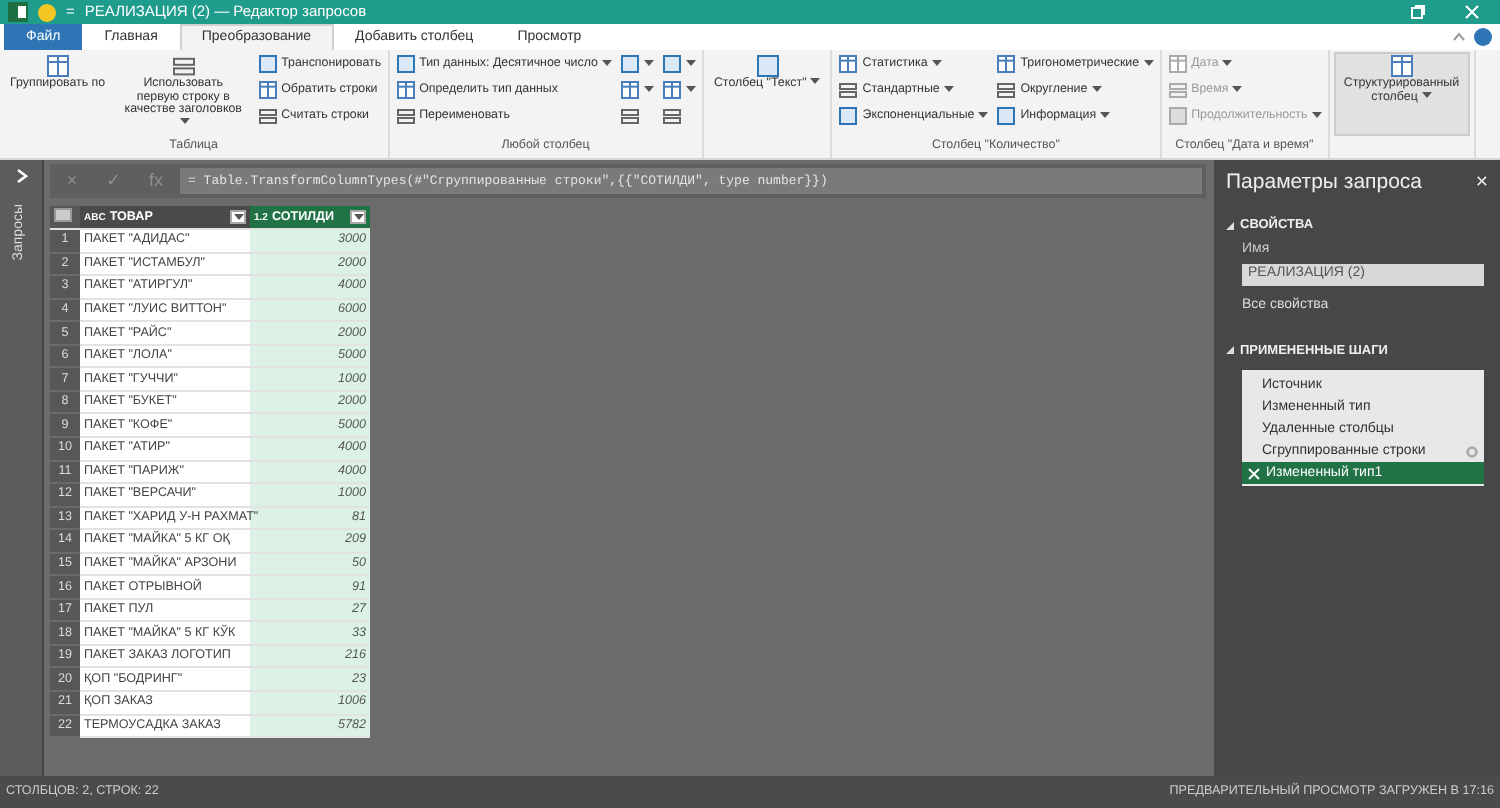 Image resolution: width=1500 pixels, height=808 pixels. Describe the element at coordinates (1472, 12) in the screenshot. I see `close-icon` at that location.